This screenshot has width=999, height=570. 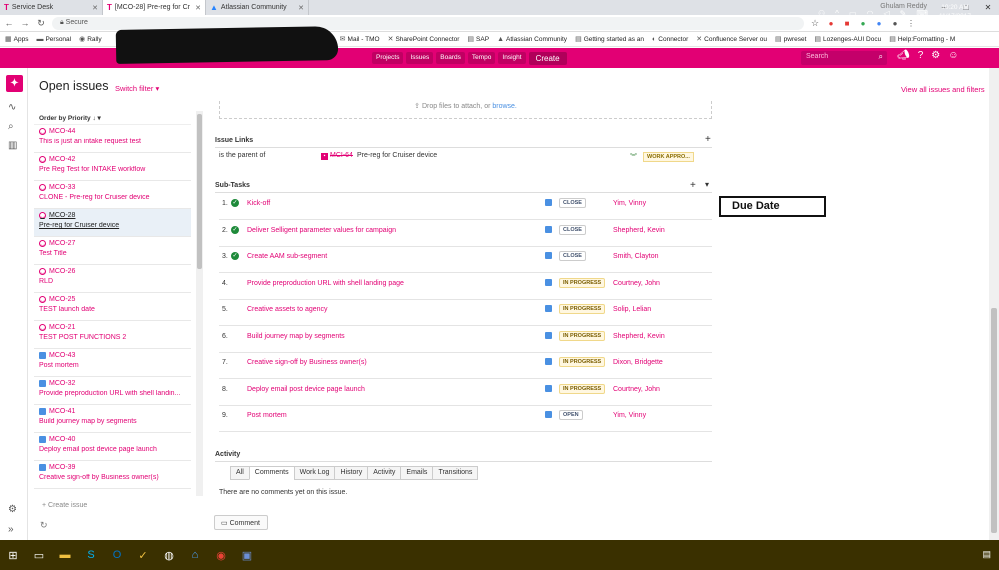 What do you see at coordinates (25, 23) in the screenshot?
I see `forward-icon: →` at bounding box center [25, 23].